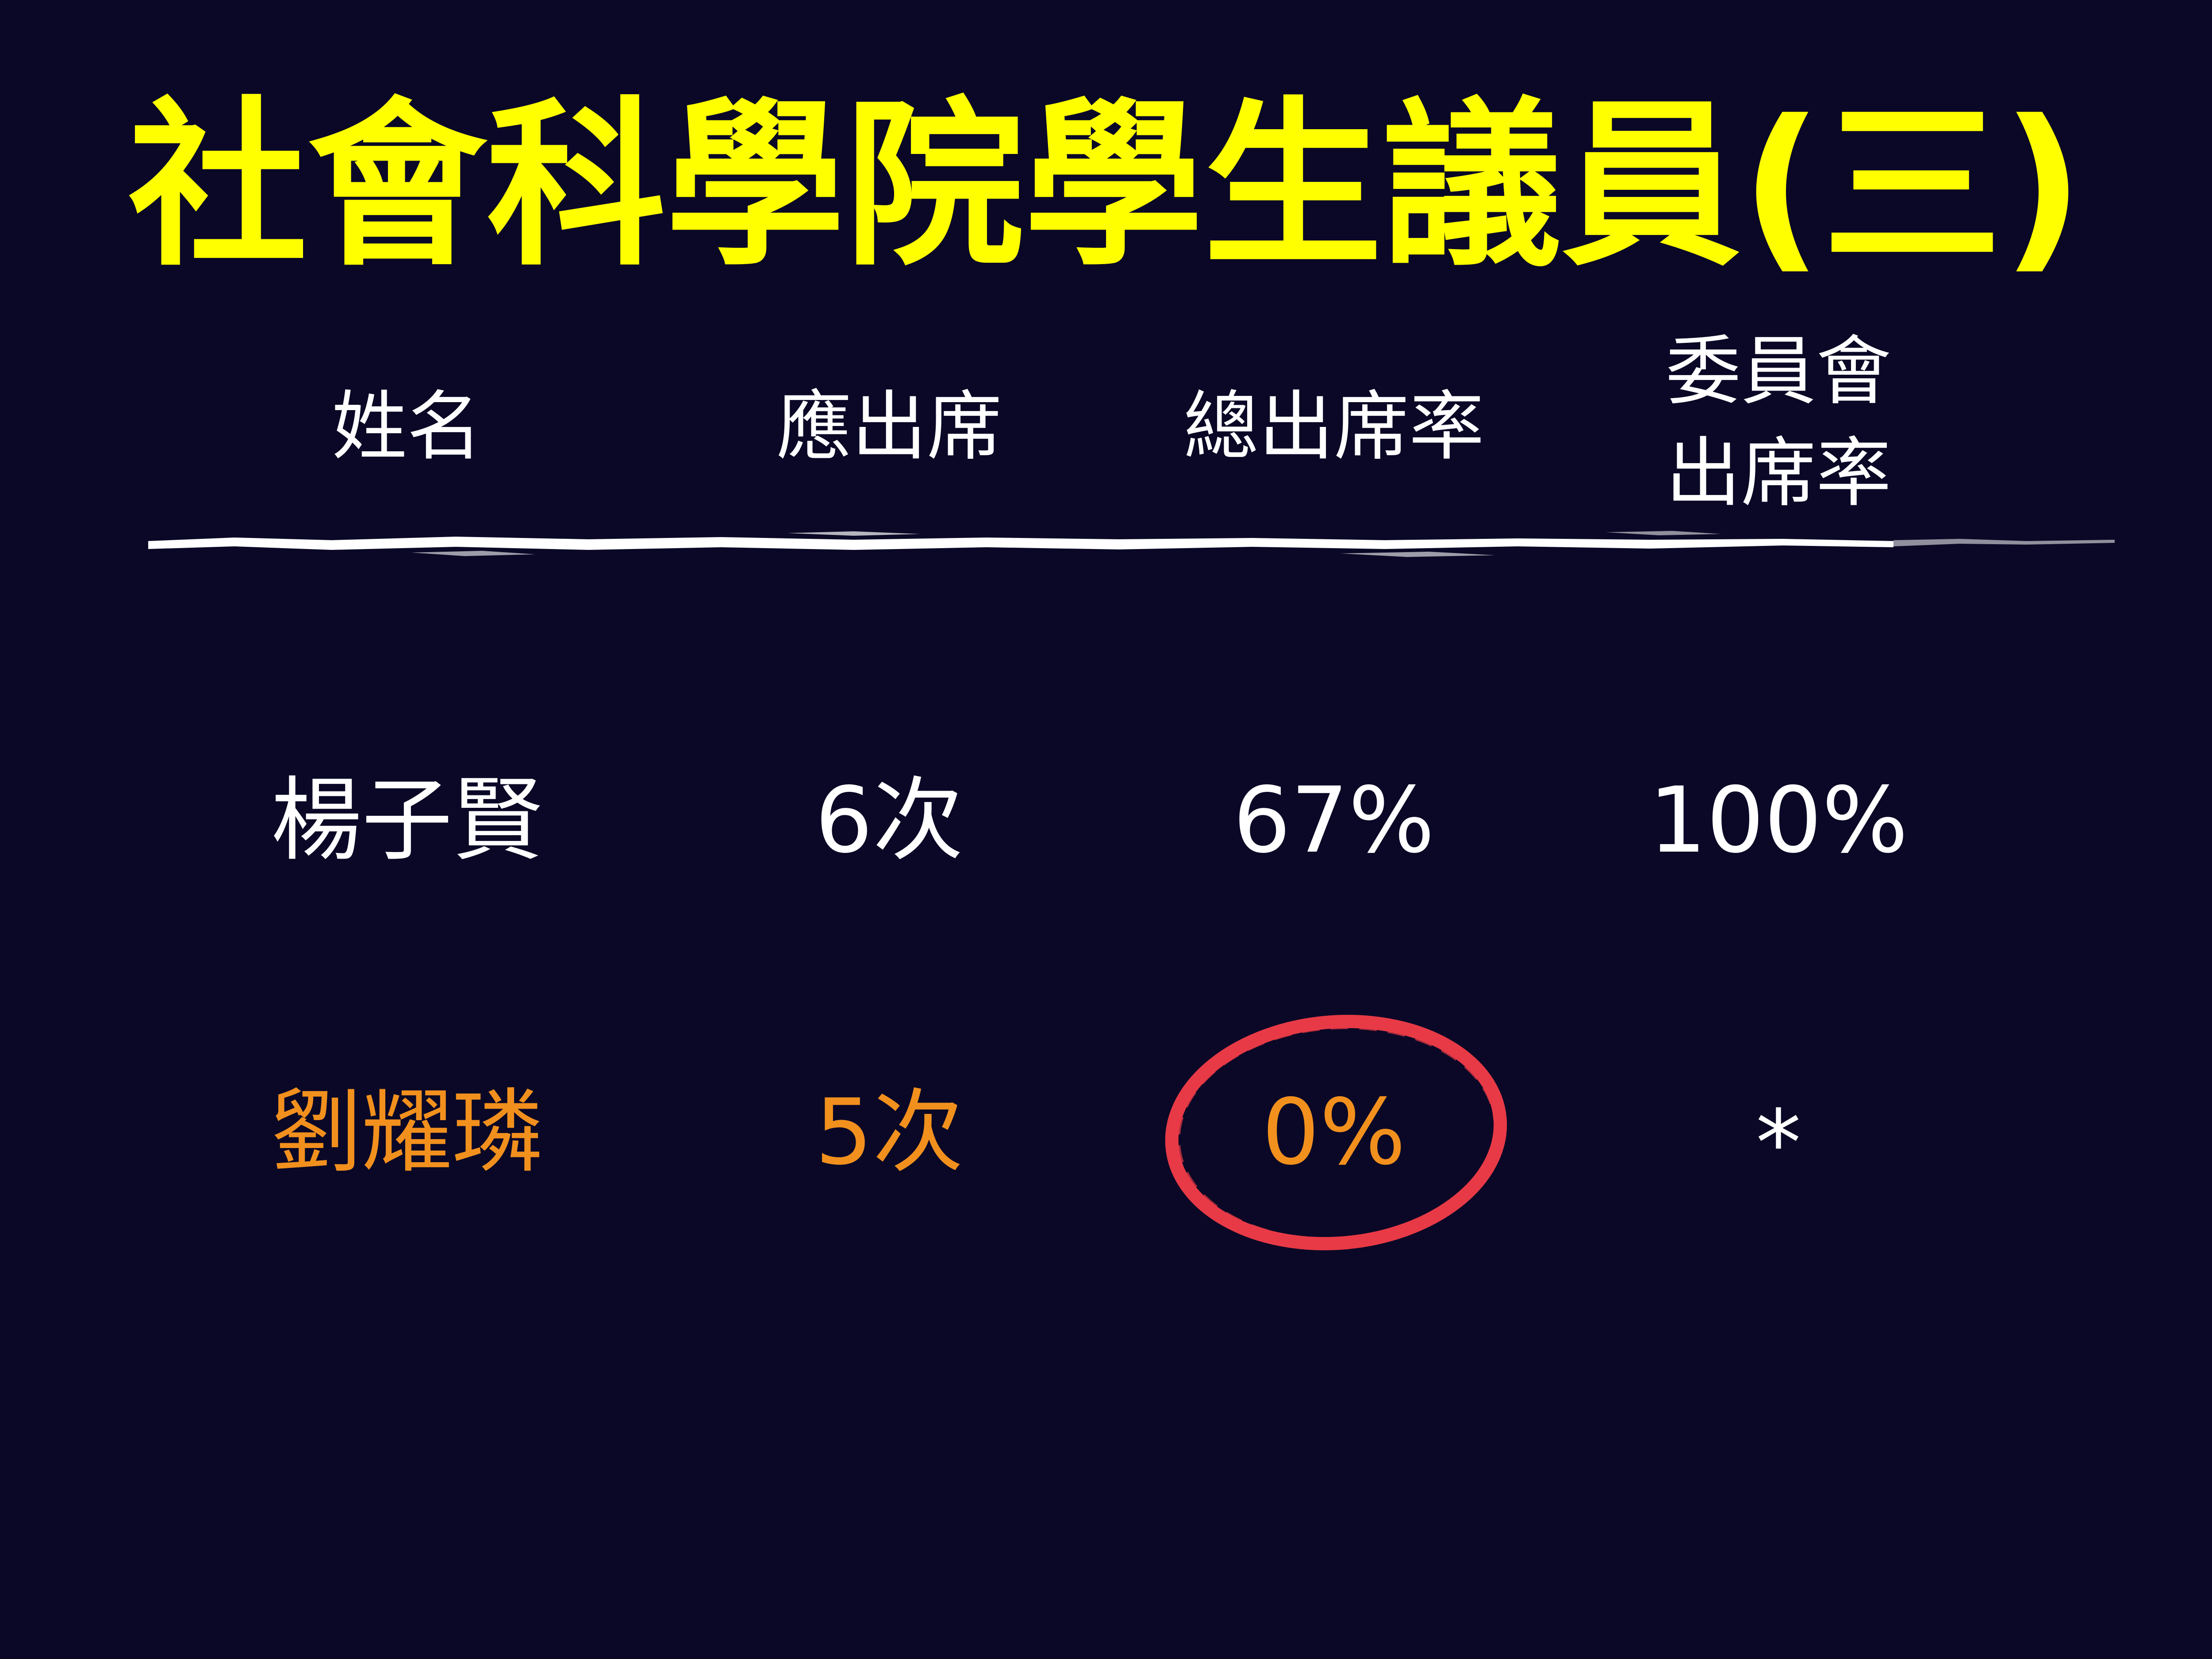 This screenshot has height=1659, width=2212. I want to click on row1-total-rate: 67%, so click(1334, 821).